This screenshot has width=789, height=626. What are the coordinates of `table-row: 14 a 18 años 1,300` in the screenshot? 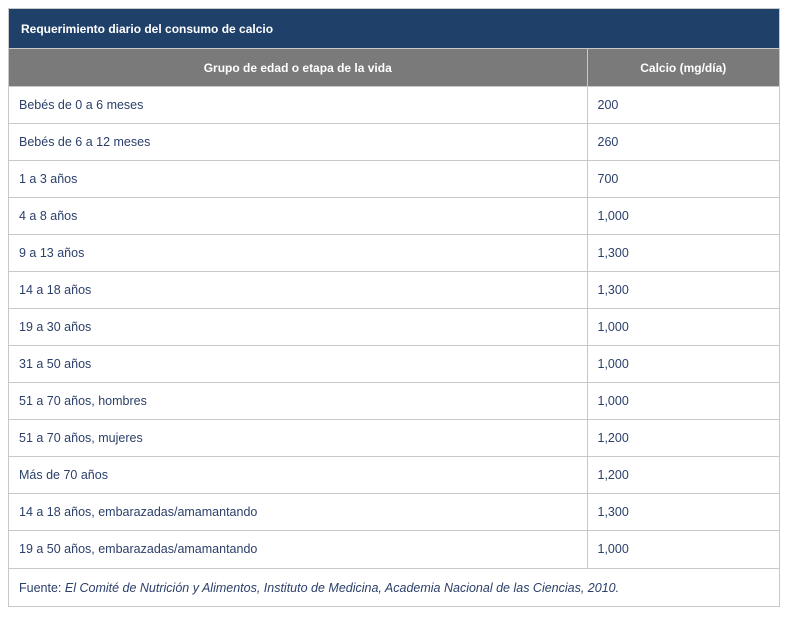 It's located at (394, 290).